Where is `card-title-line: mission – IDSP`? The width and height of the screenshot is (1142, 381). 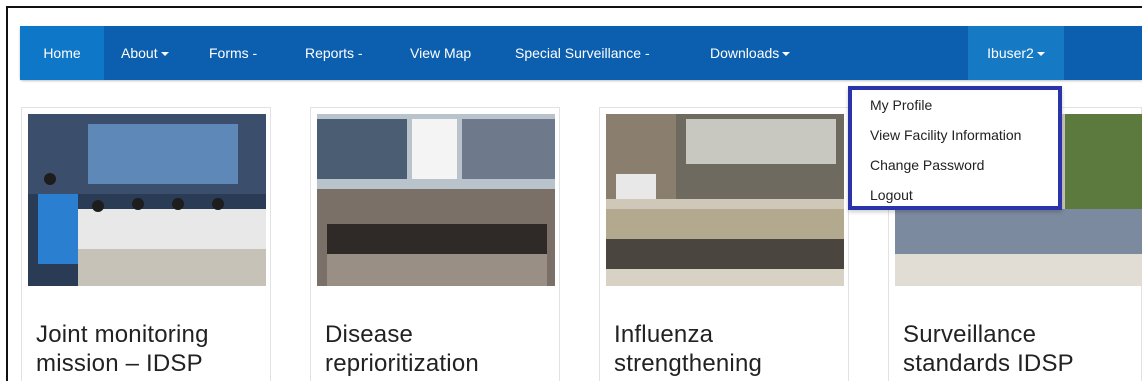 card-title-line: mission – IDSP is located at coordinates (119, 363).